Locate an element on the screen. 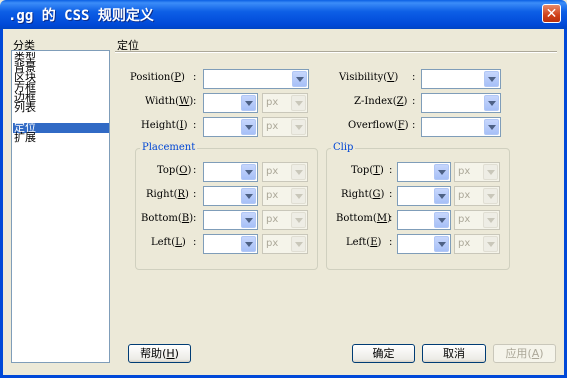  placement-title: Placement is located at coordinates (169, 147).